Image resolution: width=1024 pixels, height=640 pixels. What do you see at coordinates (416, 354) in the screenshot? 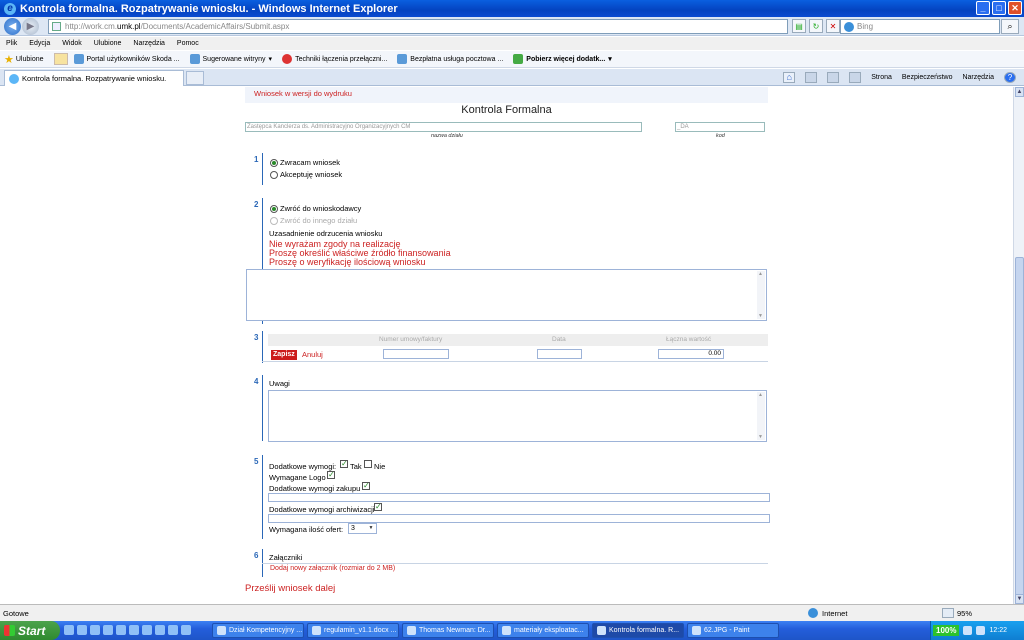
I see `contract-number-input` at bounding box center [416, 354].